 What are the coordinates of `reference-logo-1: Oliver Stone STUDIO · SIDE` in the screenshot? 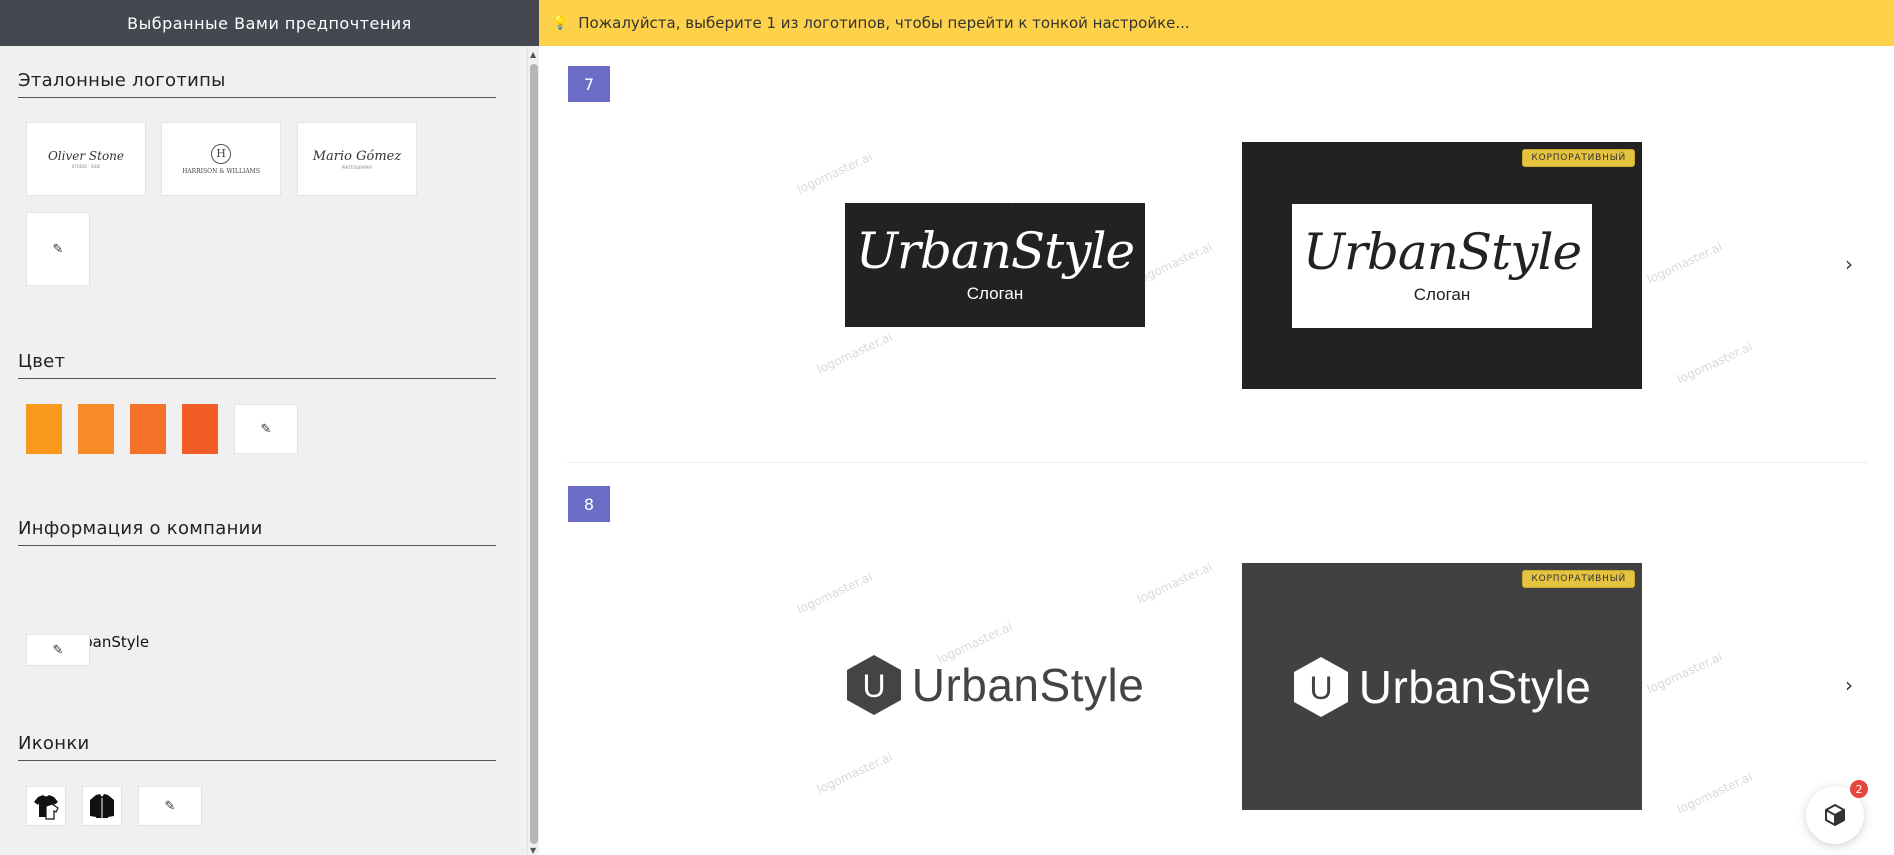 It's located at (86, 159).